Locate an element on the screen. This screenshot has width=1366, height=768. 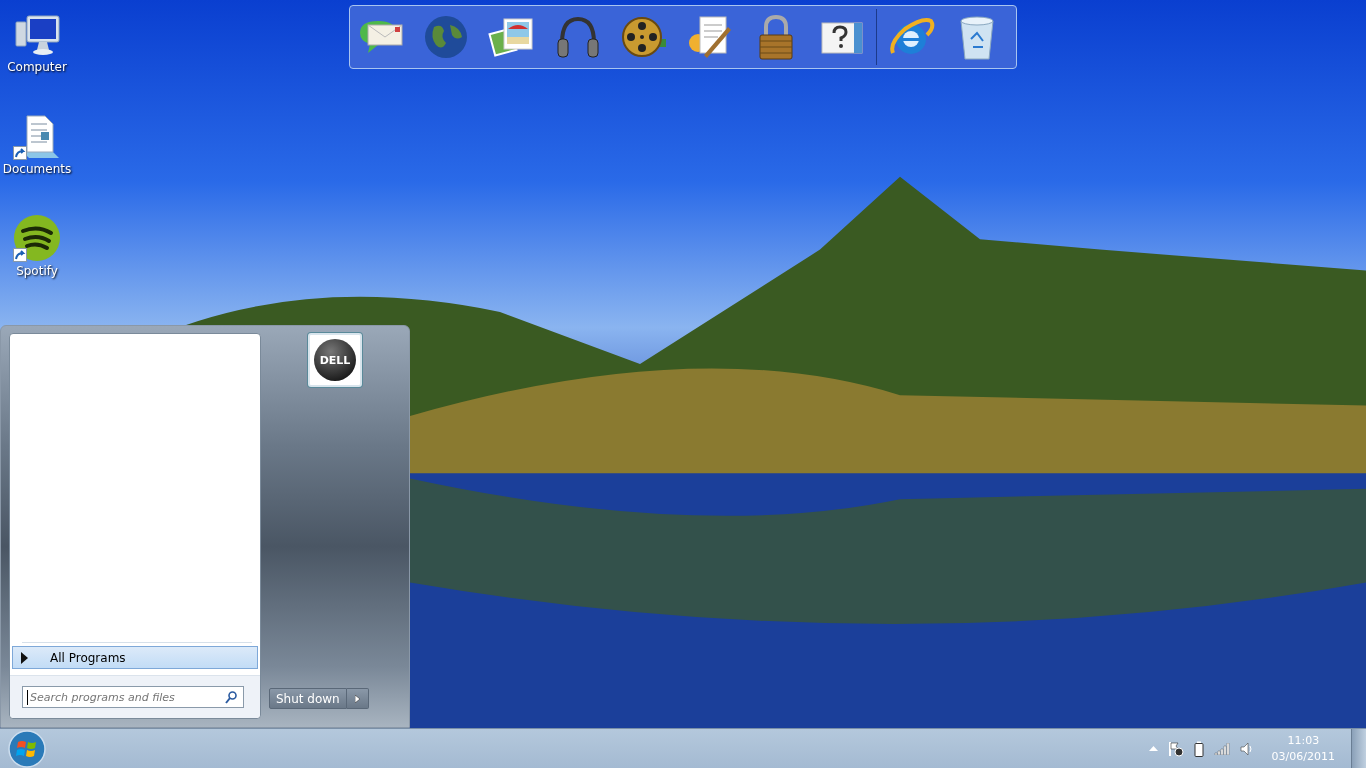
flag-icon is located at coordinates (1175, 748).